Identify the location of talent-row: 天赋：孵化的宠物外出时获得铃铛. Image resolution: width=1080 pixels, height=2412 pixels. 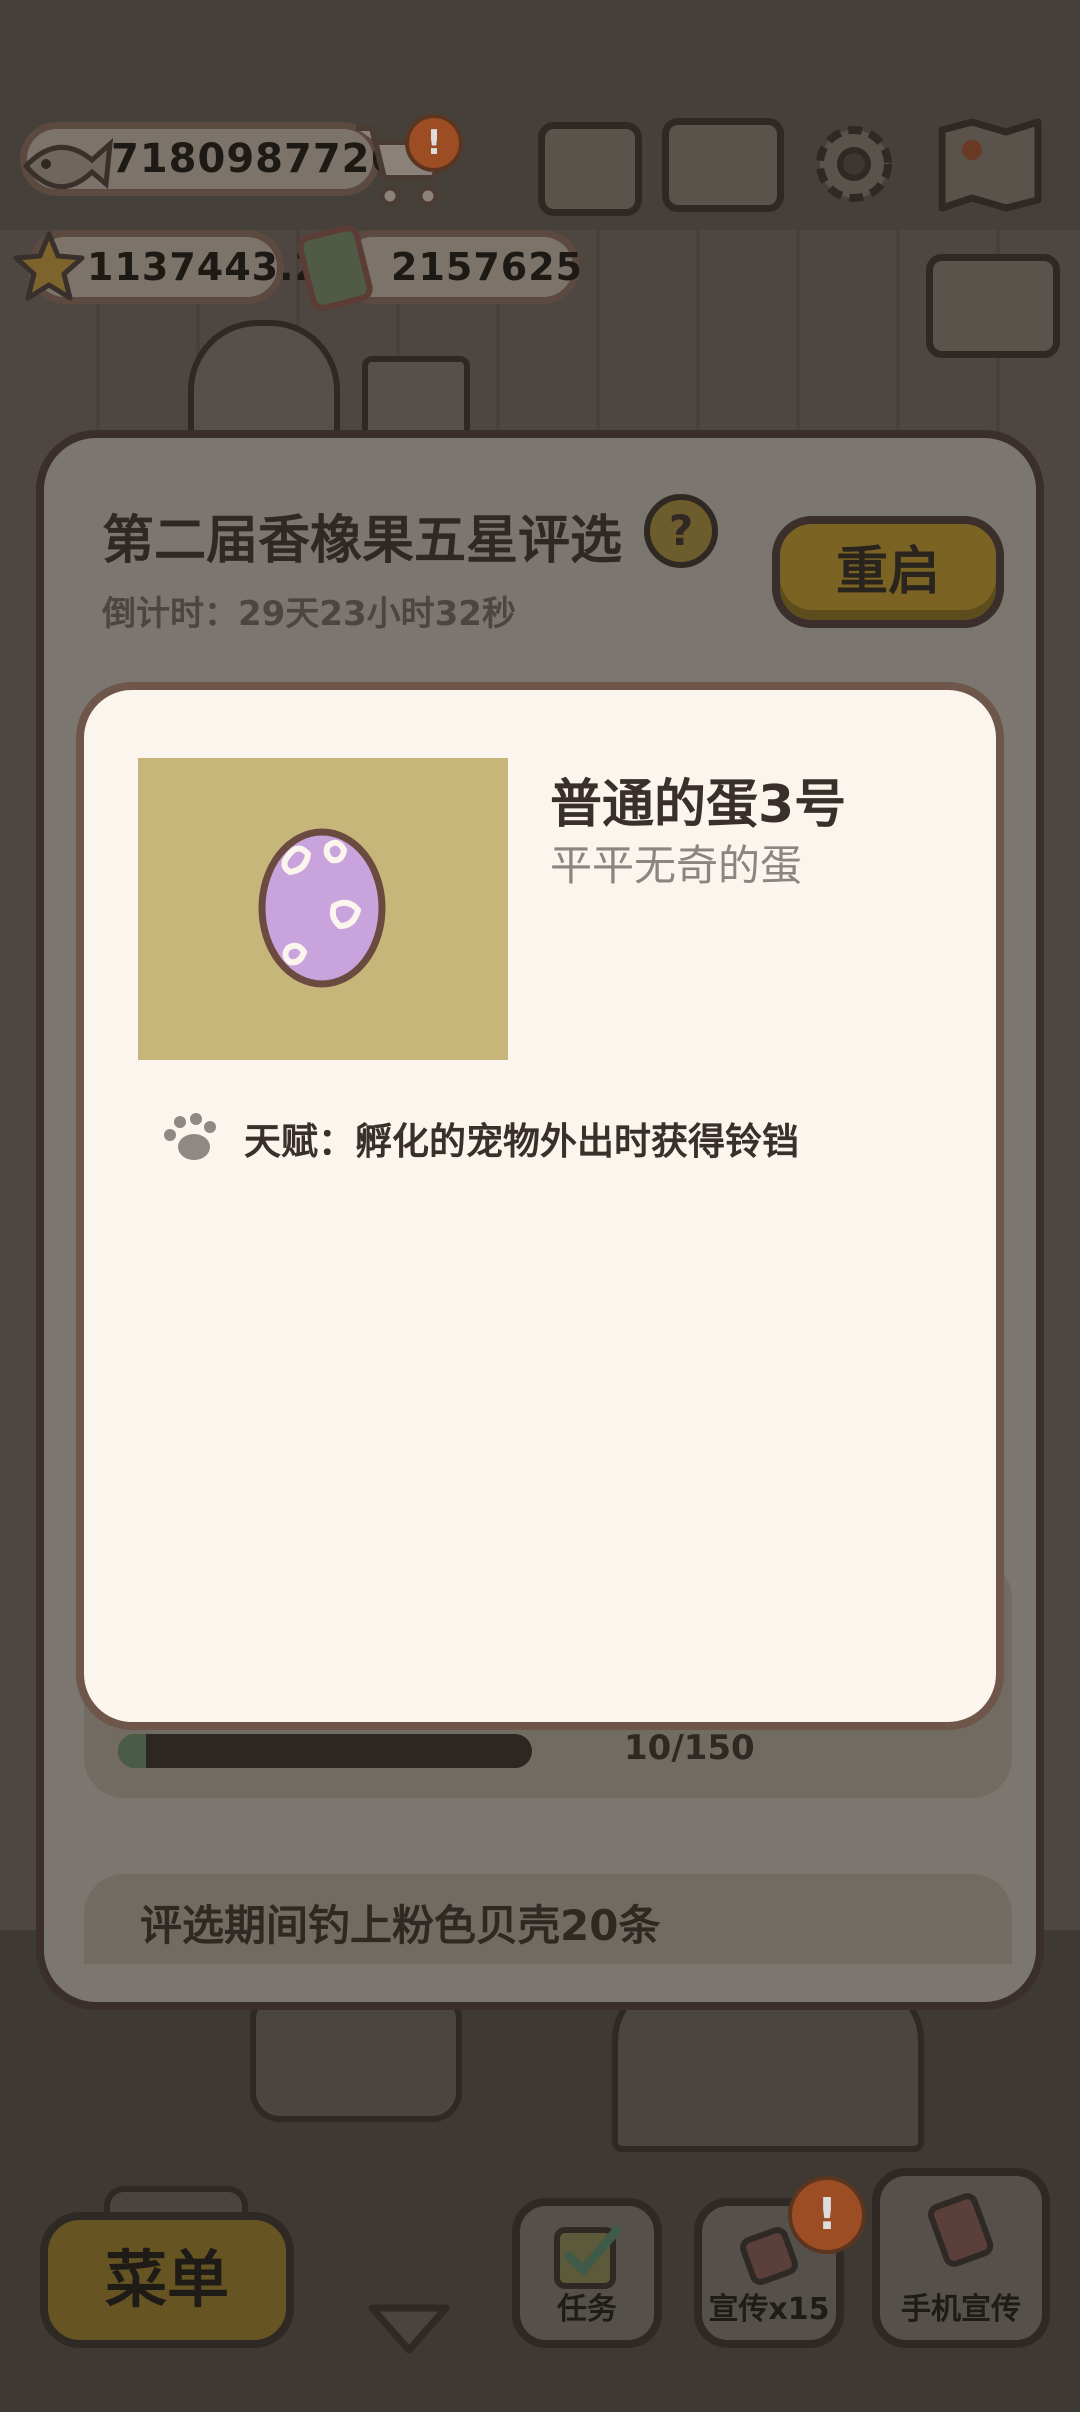
(479, 1138).